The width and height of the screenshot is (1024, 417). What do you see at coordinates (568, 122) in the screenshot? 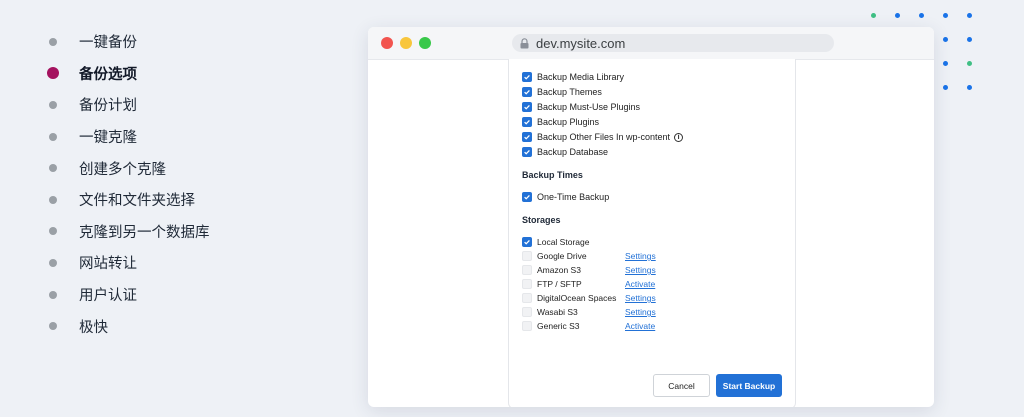
I see `backup-option-label: Backup Plugins` at bounding box center [568, 122].